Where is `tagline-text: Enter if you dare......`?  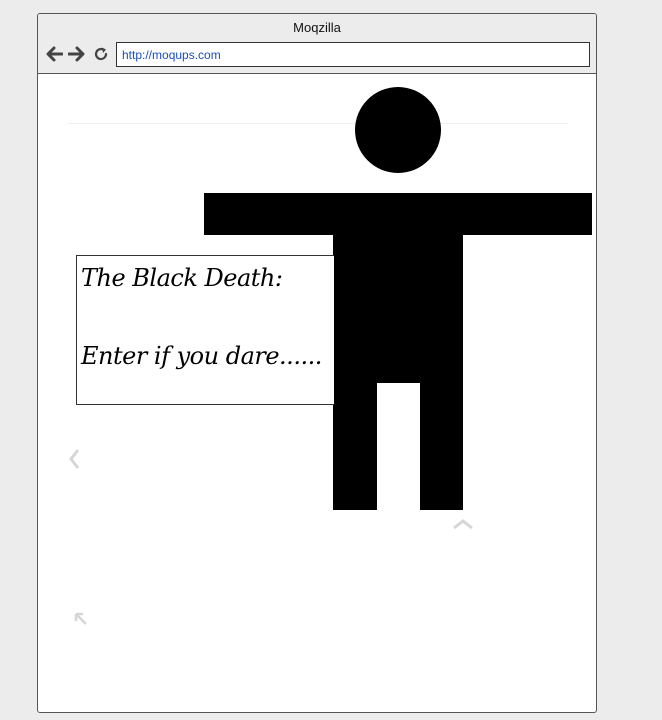 tagline-text: Enter if you dare...... is located at coordinates (201, 356).